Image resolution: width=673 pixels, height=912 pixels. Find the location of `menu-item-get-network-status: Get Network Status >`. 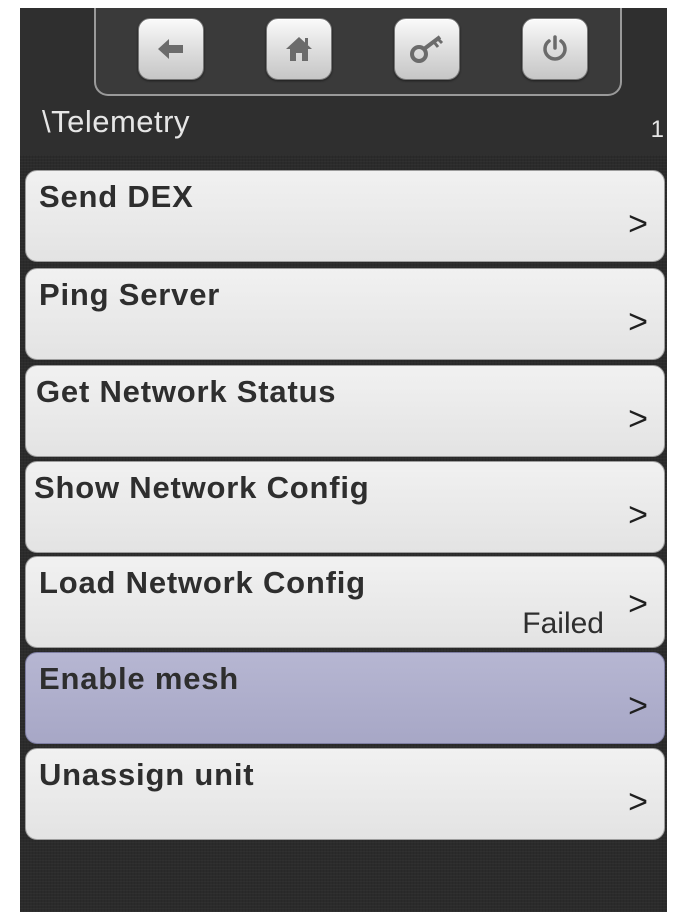

menu-item-get-network-status: Get Network Status > is located at coordinates (345, 411).